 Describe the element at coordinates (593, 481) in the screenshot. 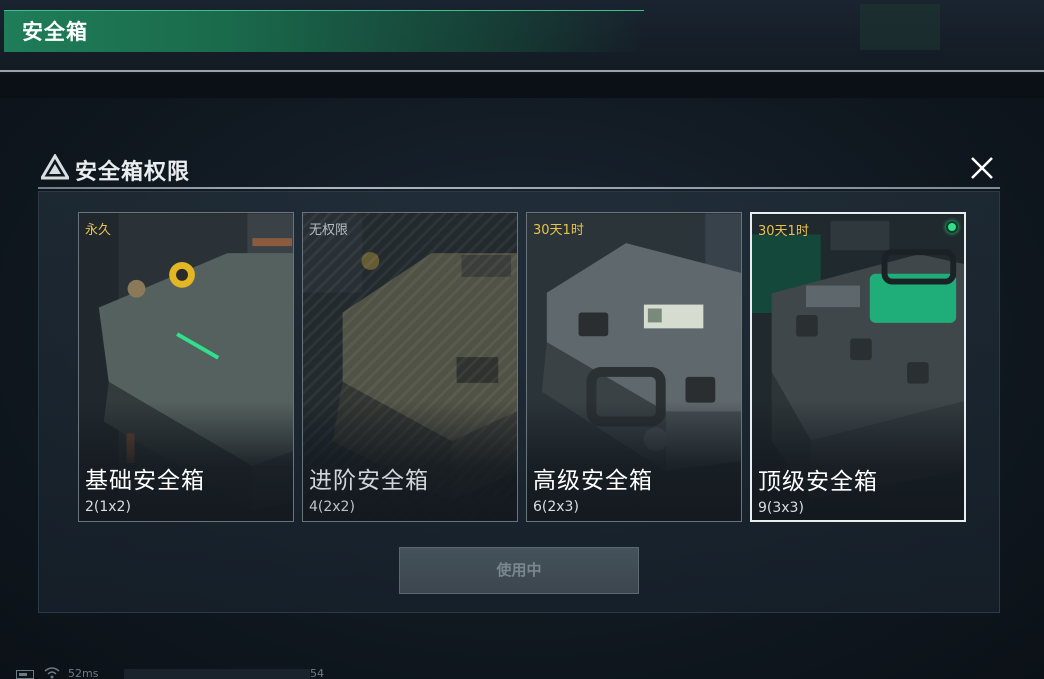

I see `card-name: 高级安全箱` at that location.